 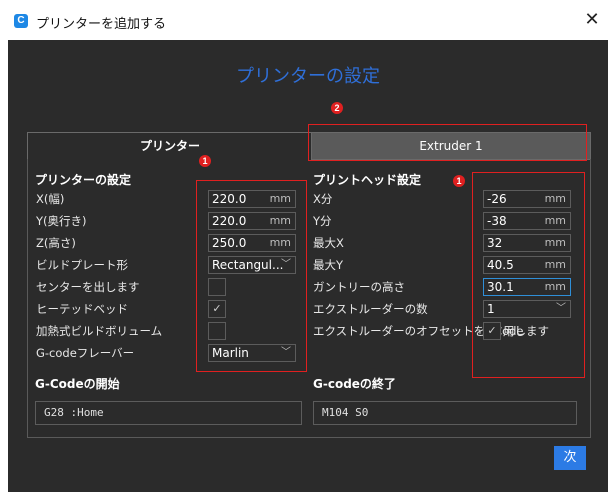 I want to click on start-gcode-editor: G28 :Home, so click(x=168, y=413).